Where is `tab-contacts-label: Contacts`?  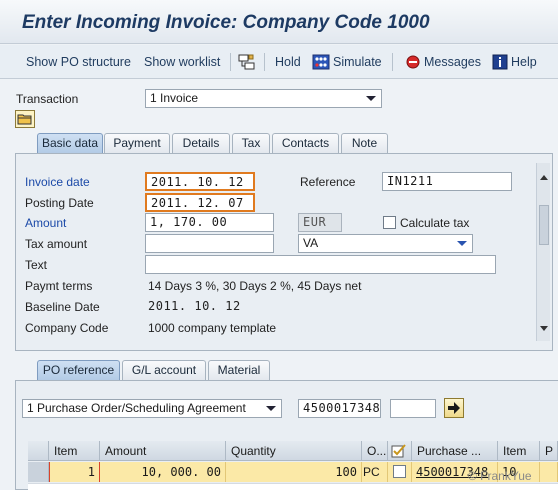
tab-contacts-label: Contacts is located at coordinates (305, 143).